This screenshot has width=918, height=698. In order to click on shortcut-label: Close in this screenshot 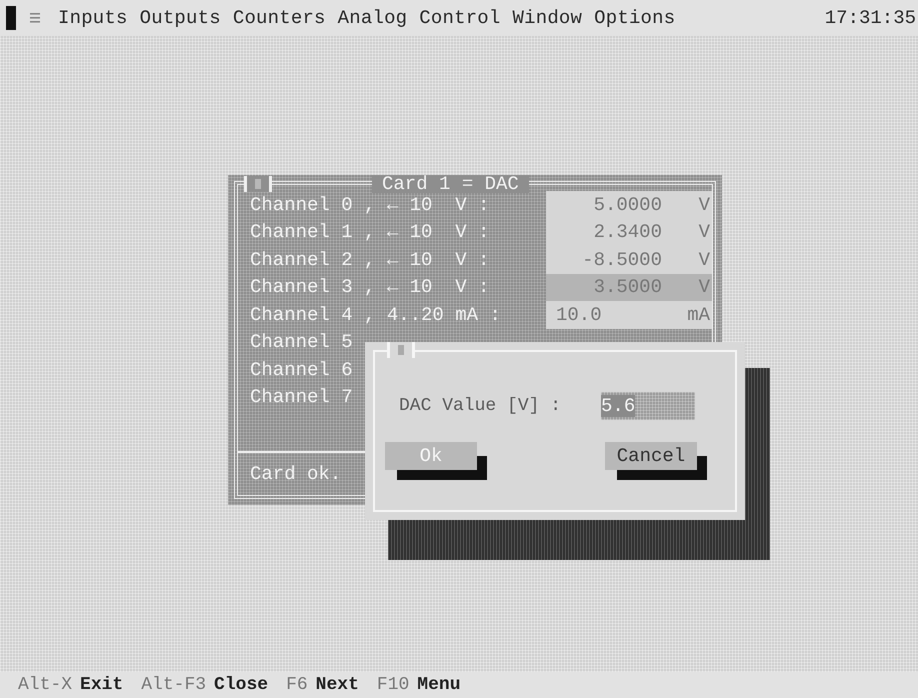, I will do `click(241, 685)`.